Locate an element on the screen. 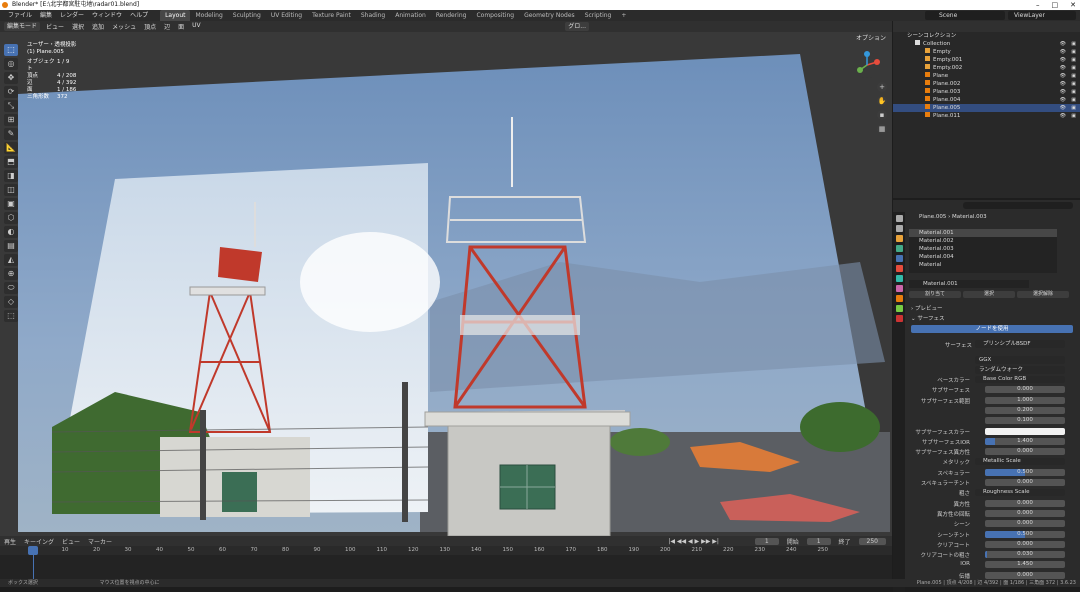 Image resolution: width=1080 pixels, height=592 pixels. workspace-tab: Rendering is located at coordinates (451, 15).